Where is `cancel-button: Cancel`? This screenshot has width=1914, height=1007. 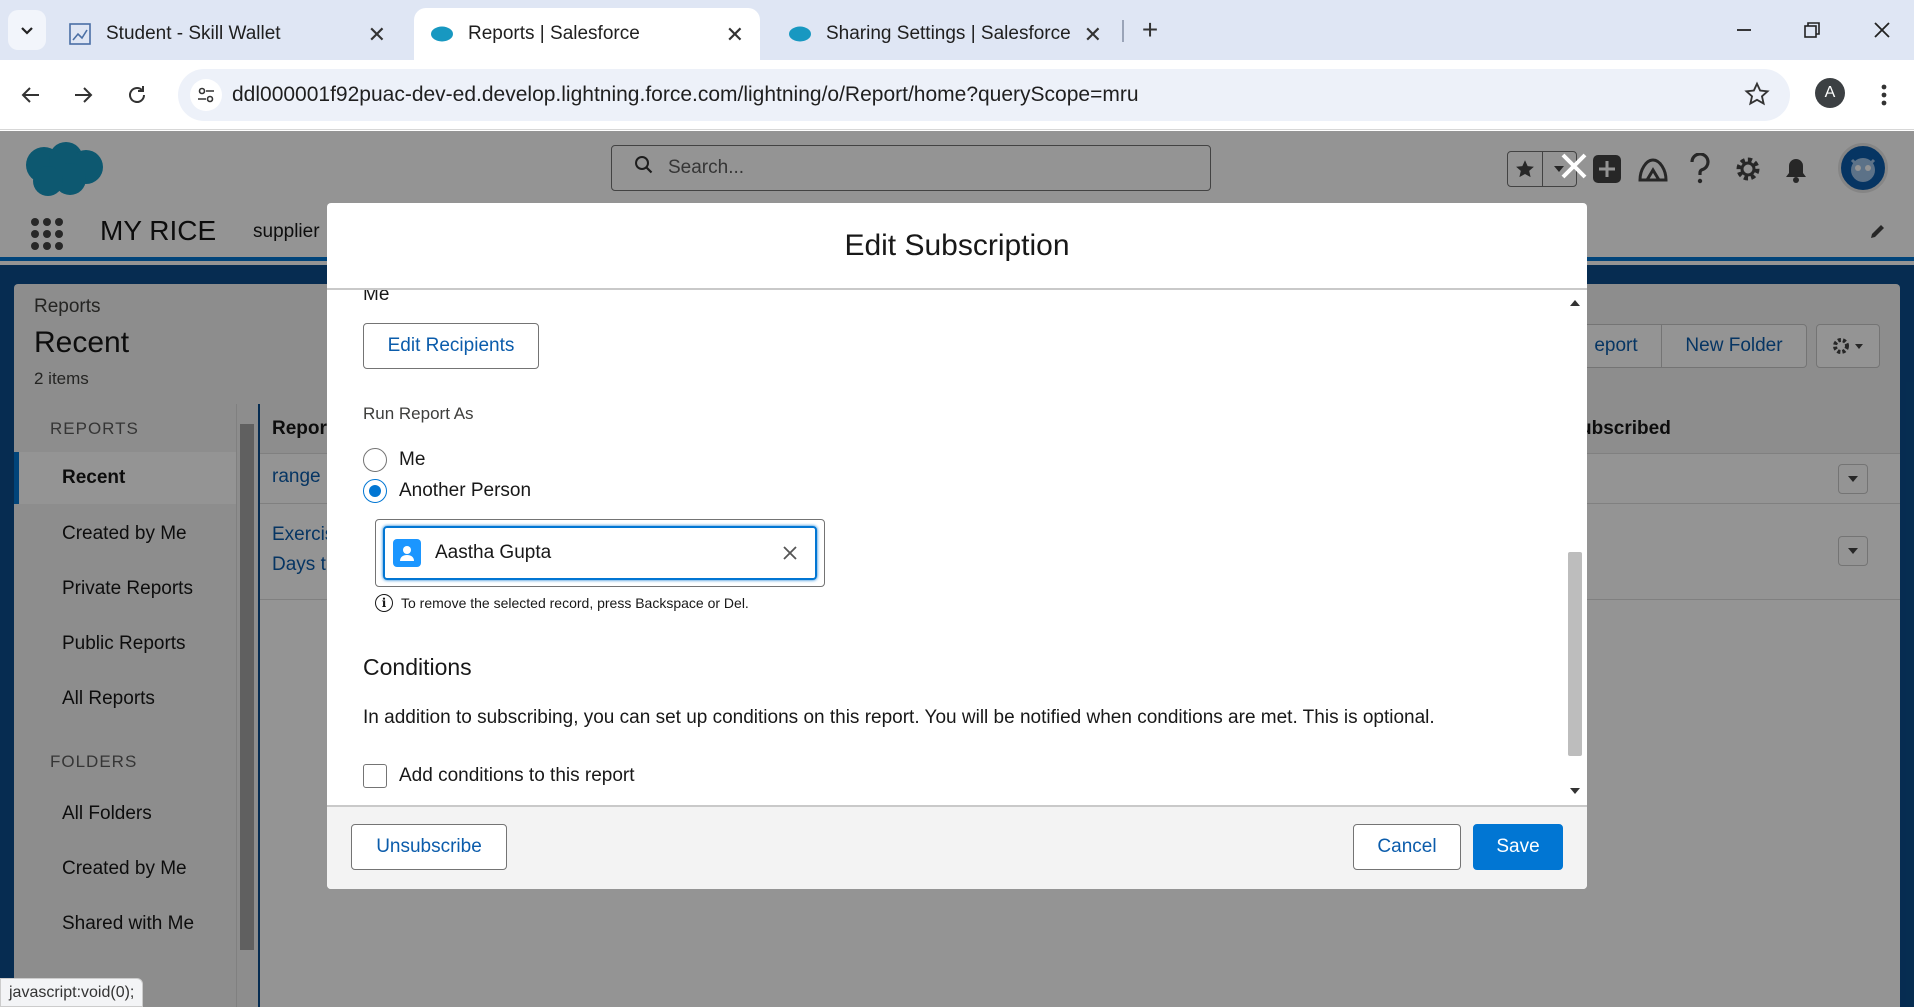 cancel-button: Cancel is located at coordinates (1407, 847).